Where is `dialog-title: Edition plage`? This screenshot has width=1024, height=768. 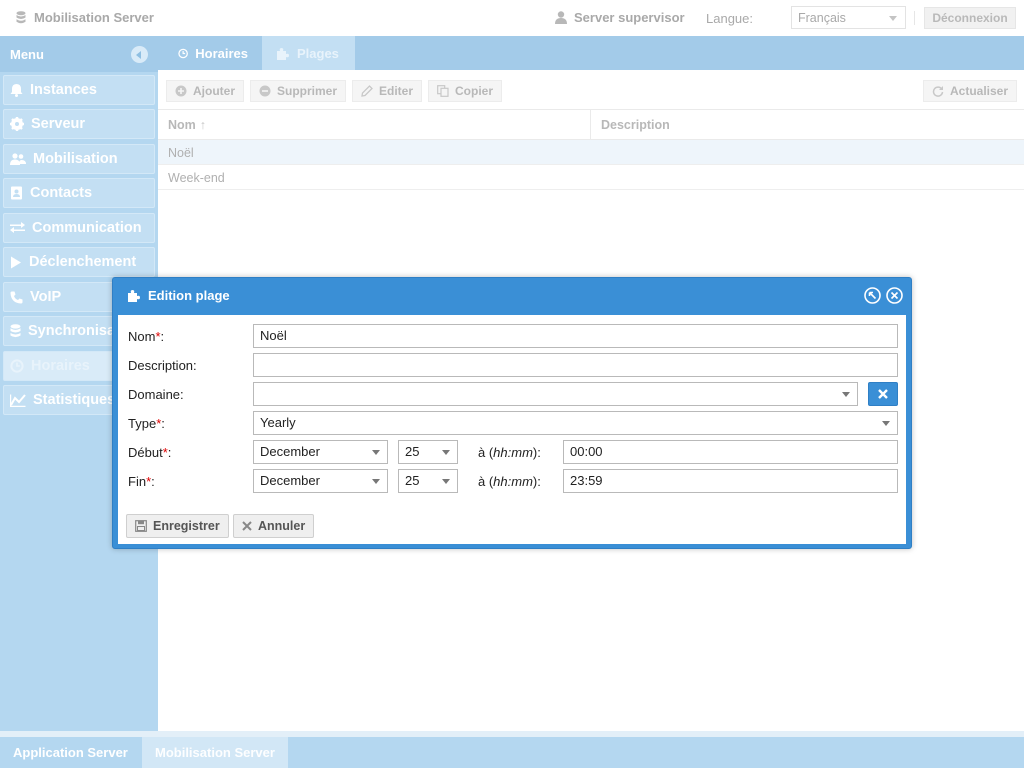 dialog-title: Edition plage is located at coordinates (189, 295).